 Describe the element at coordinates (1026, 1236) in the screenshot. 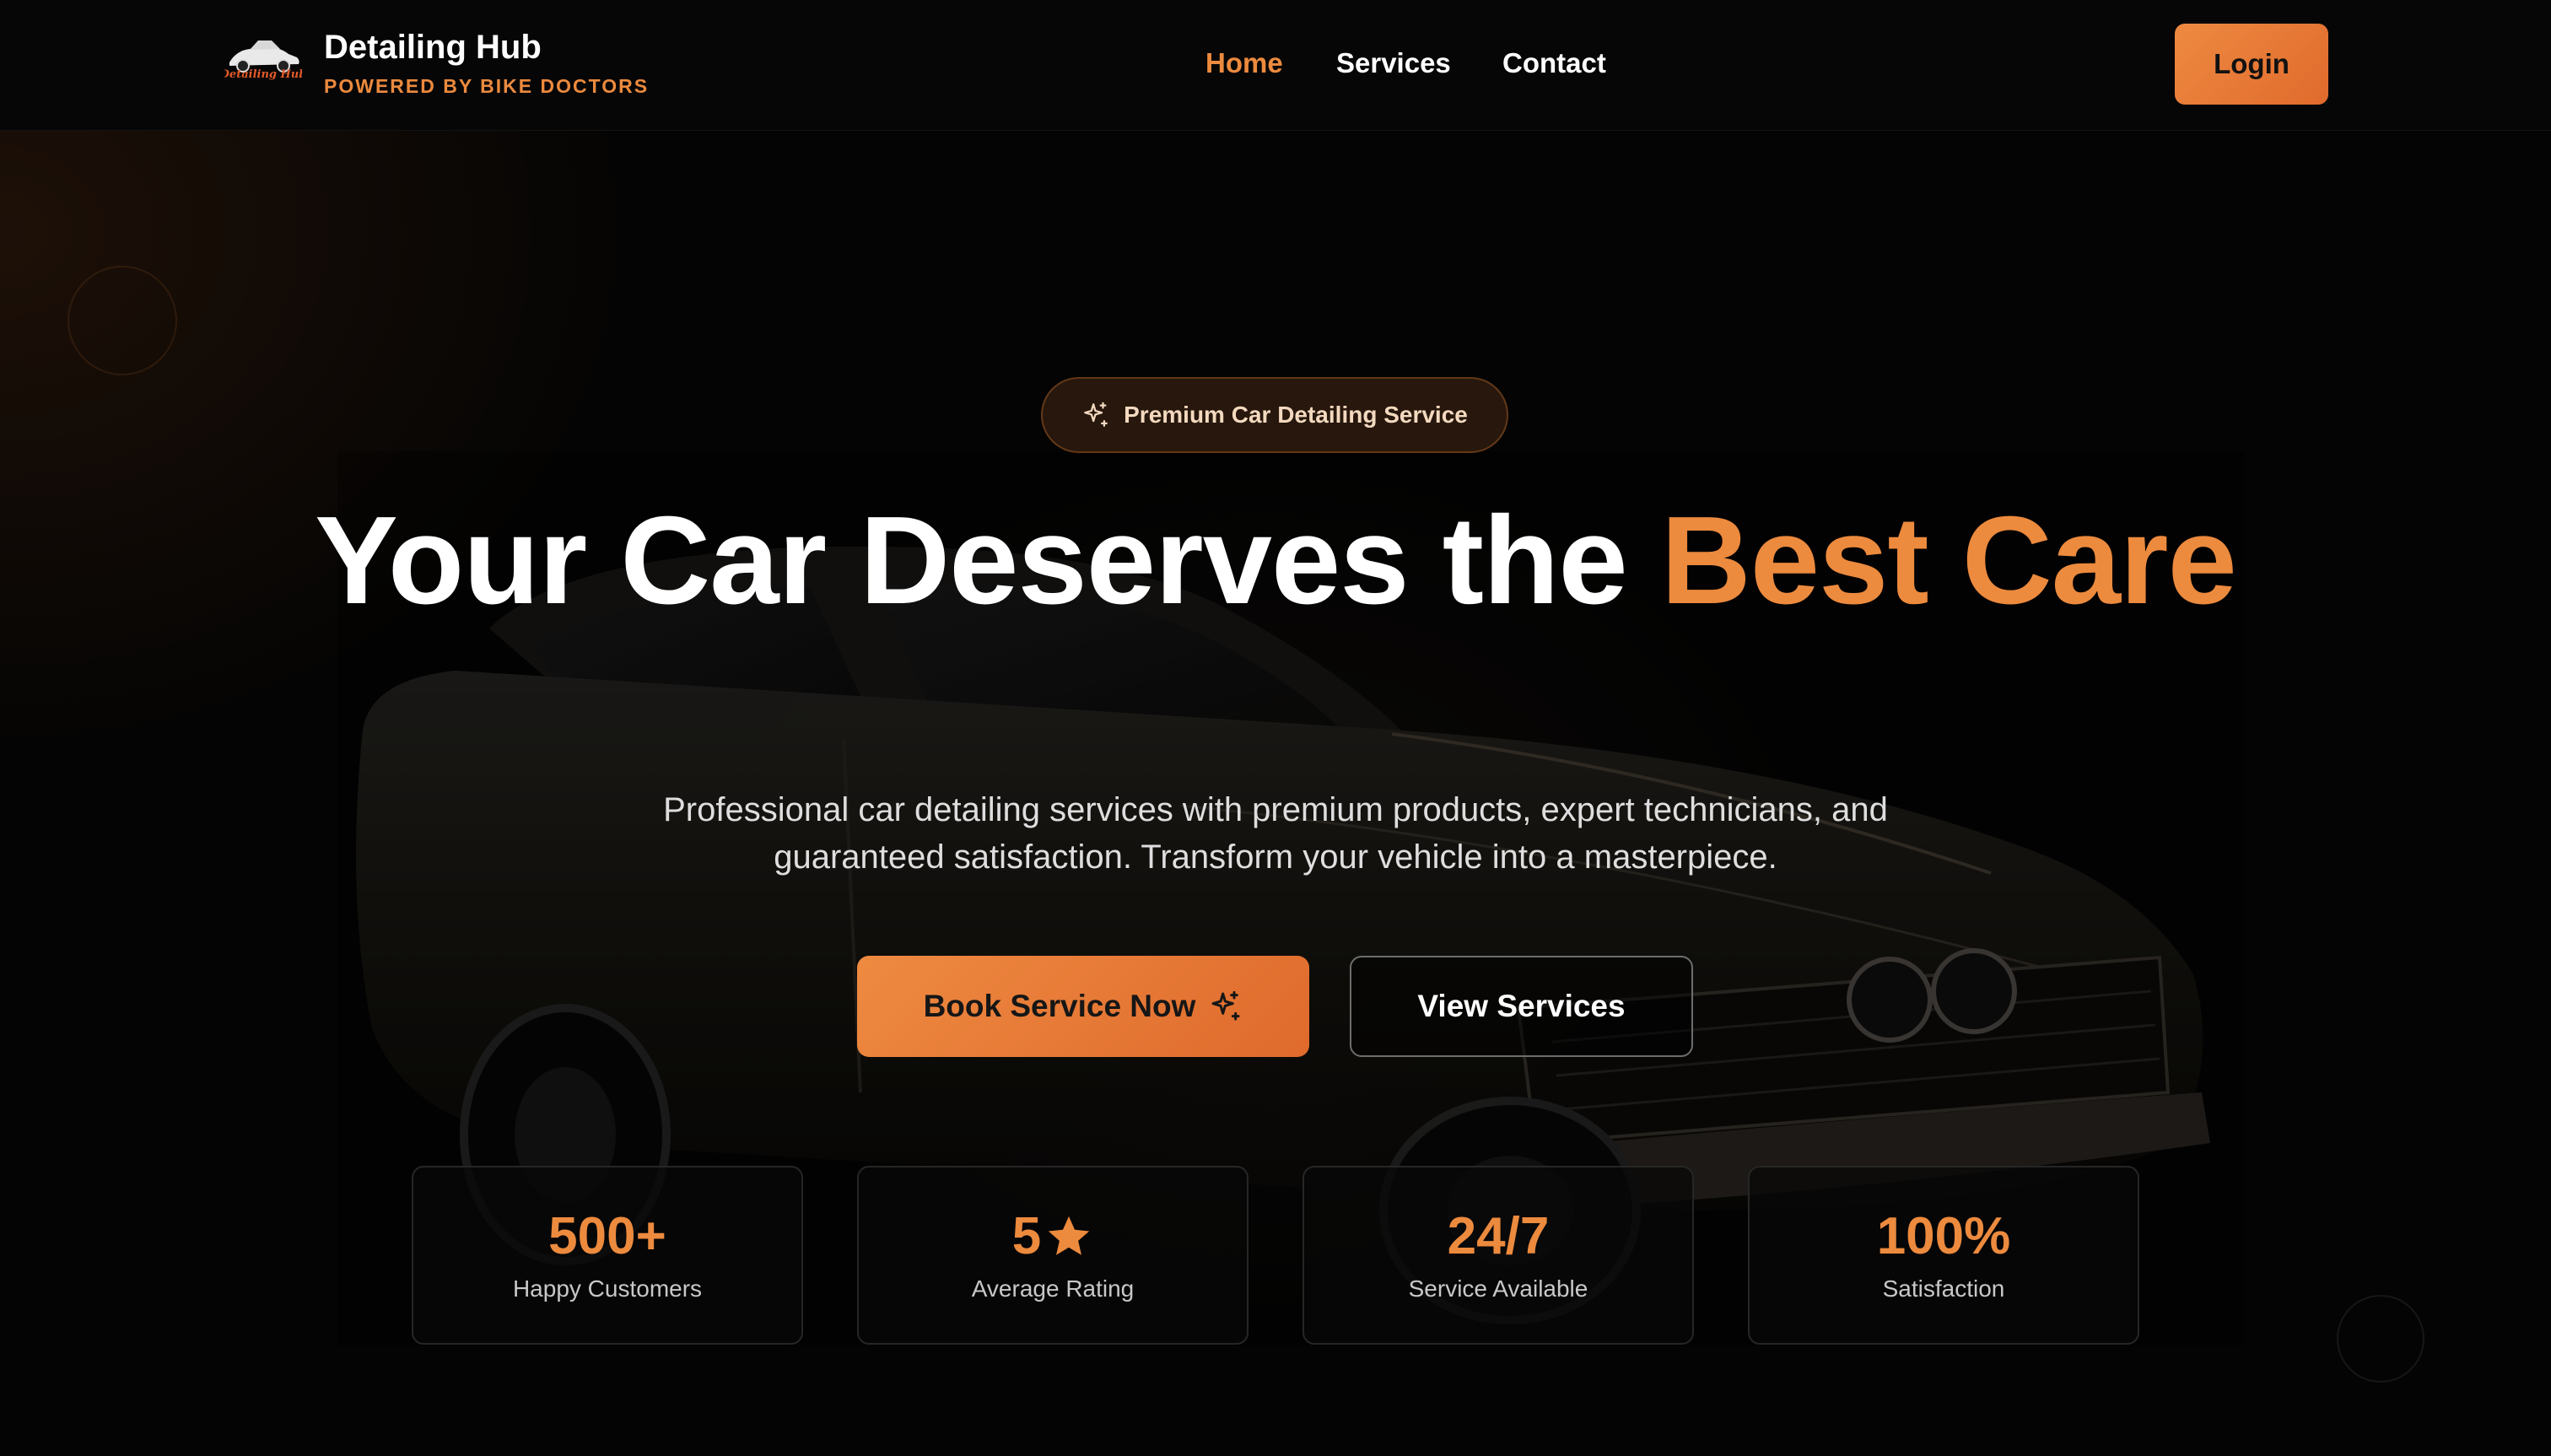

I see `stat-number: 5` at that location.